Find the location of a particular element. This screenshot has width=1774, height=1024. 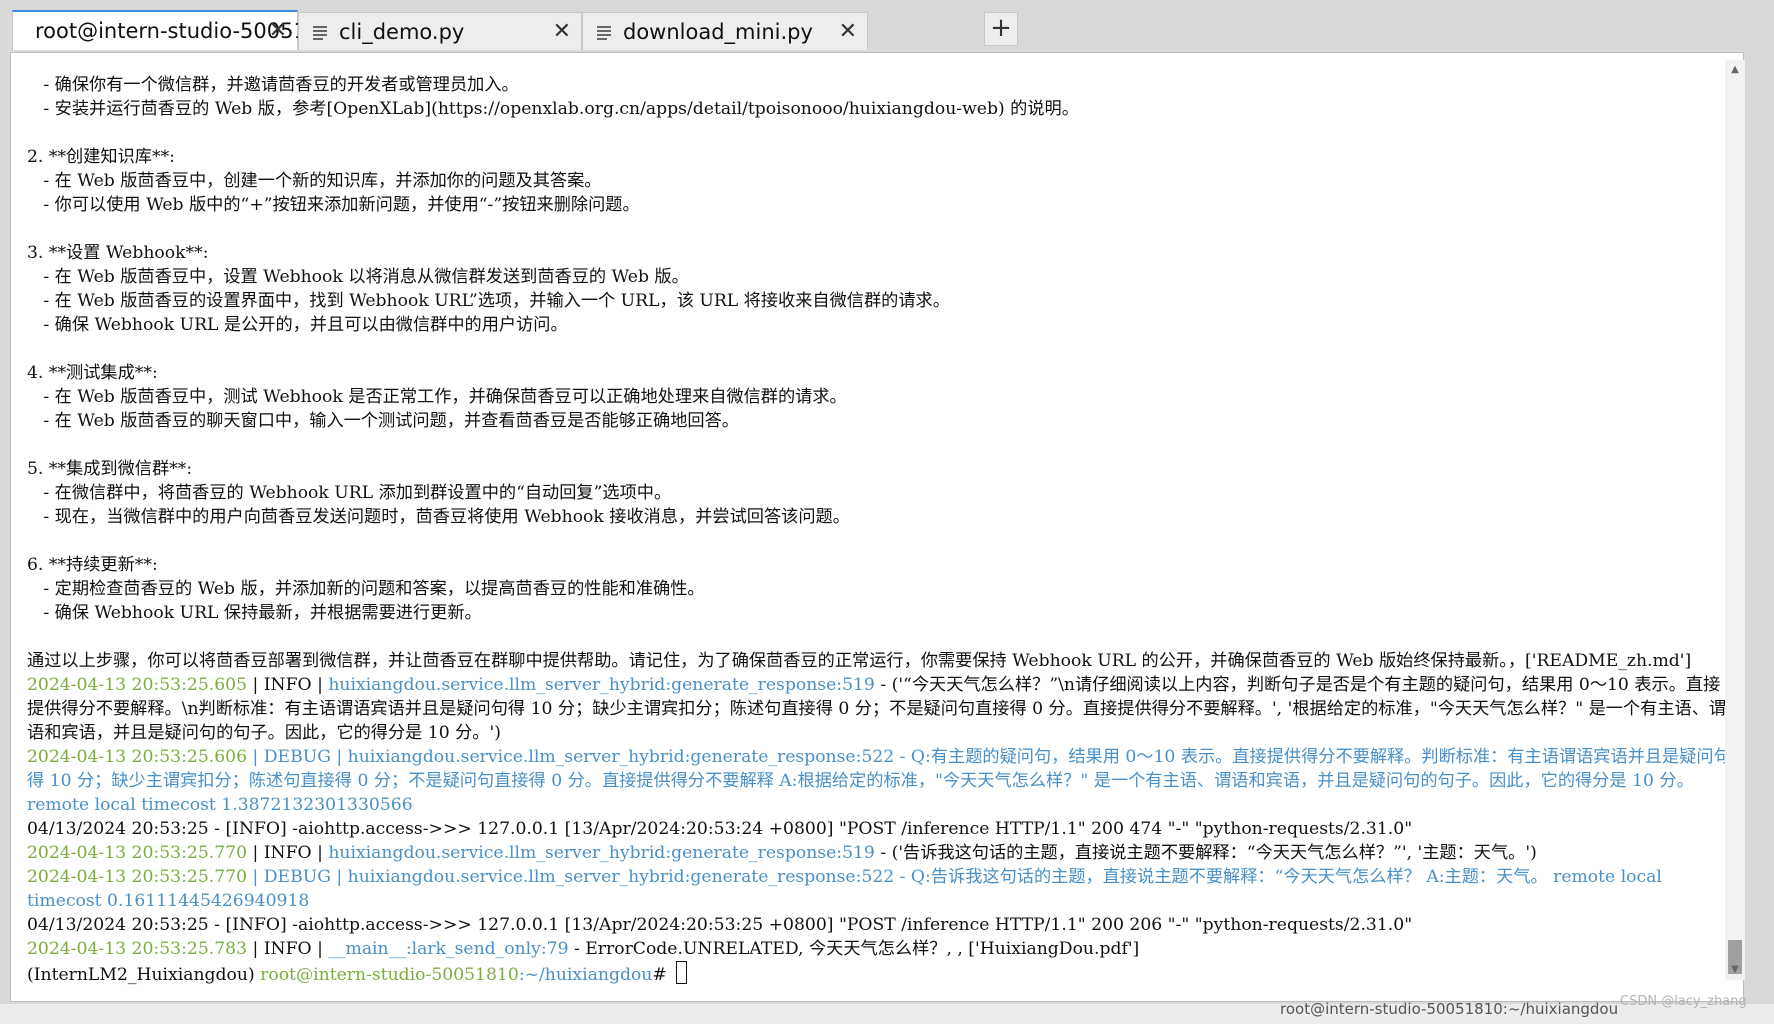

tab-cli-demo: cli_demo.py ✕ is located at coordinates (440, 31).